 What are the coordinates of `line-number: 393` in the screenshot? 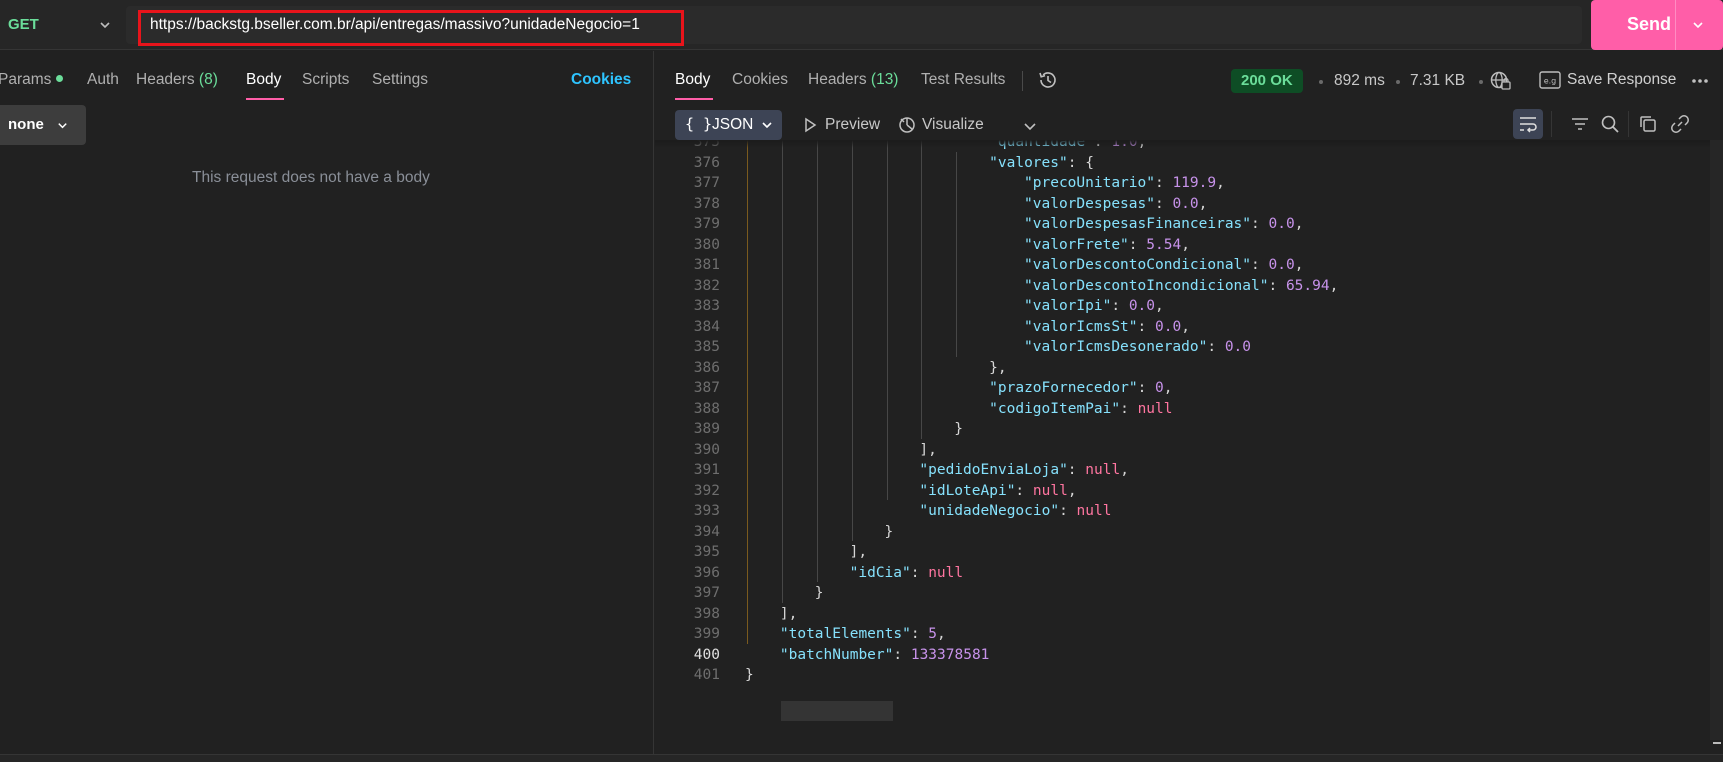 It's located at (706, 511).